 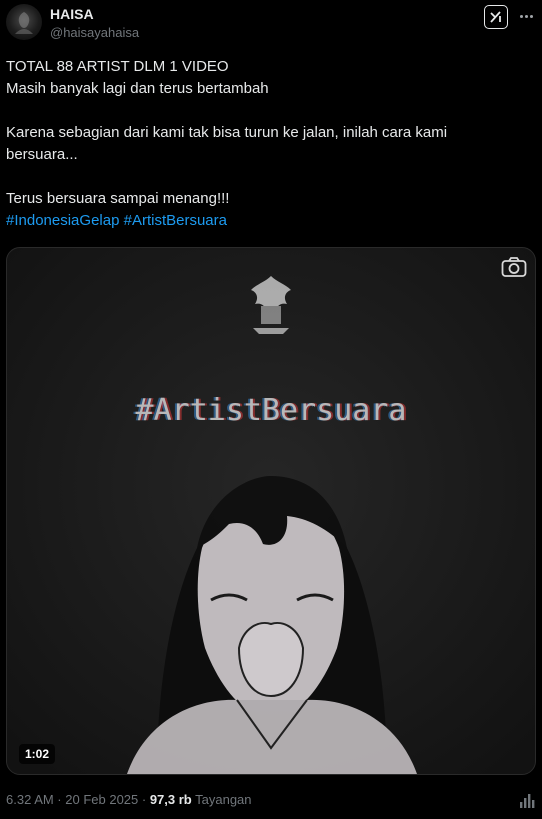 What do you see at coordinates (62, 220) in the screenshot?
I see `hashtag-link: #IndonesiaGelap` at bounding box center [62, 220].